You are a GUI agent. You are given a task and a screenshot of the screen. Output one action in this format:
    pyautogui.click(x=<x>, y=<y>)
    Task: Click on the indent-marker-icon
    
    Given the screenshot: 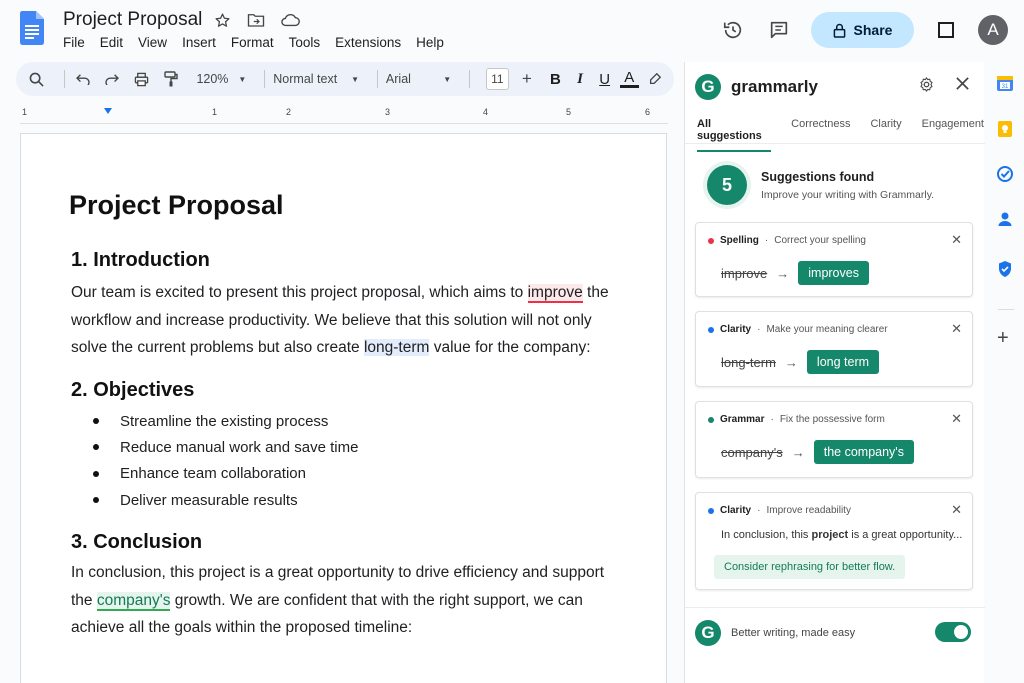 What is the action you would take?
    pyautogui.click(x=108, y=111)
    